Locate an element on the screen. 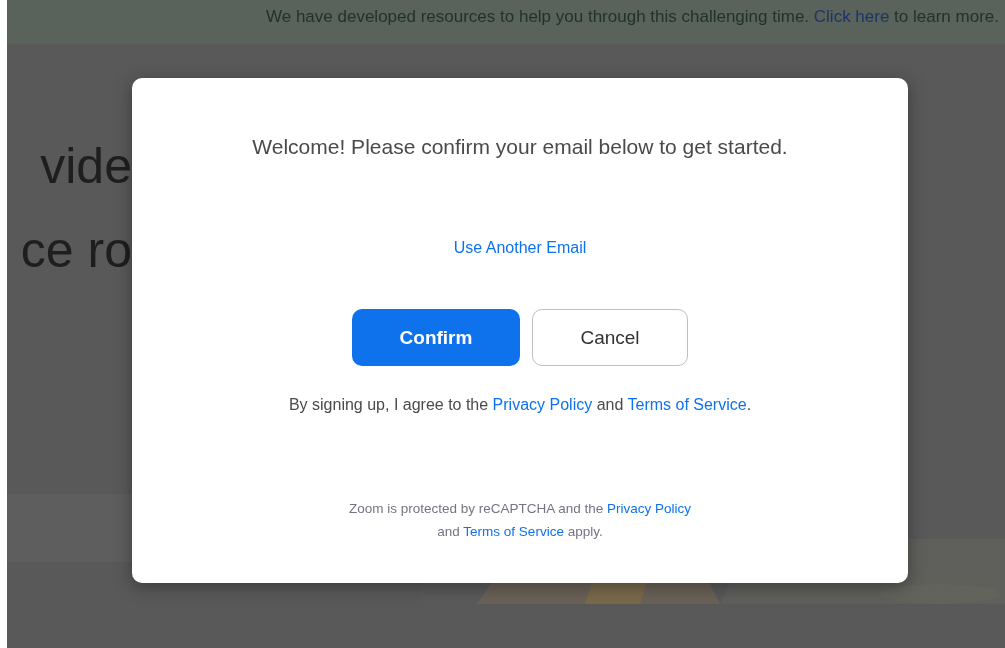  dialog-title: Welcome! Please confirm your email below to get started. is located at coordinates (520, 147).